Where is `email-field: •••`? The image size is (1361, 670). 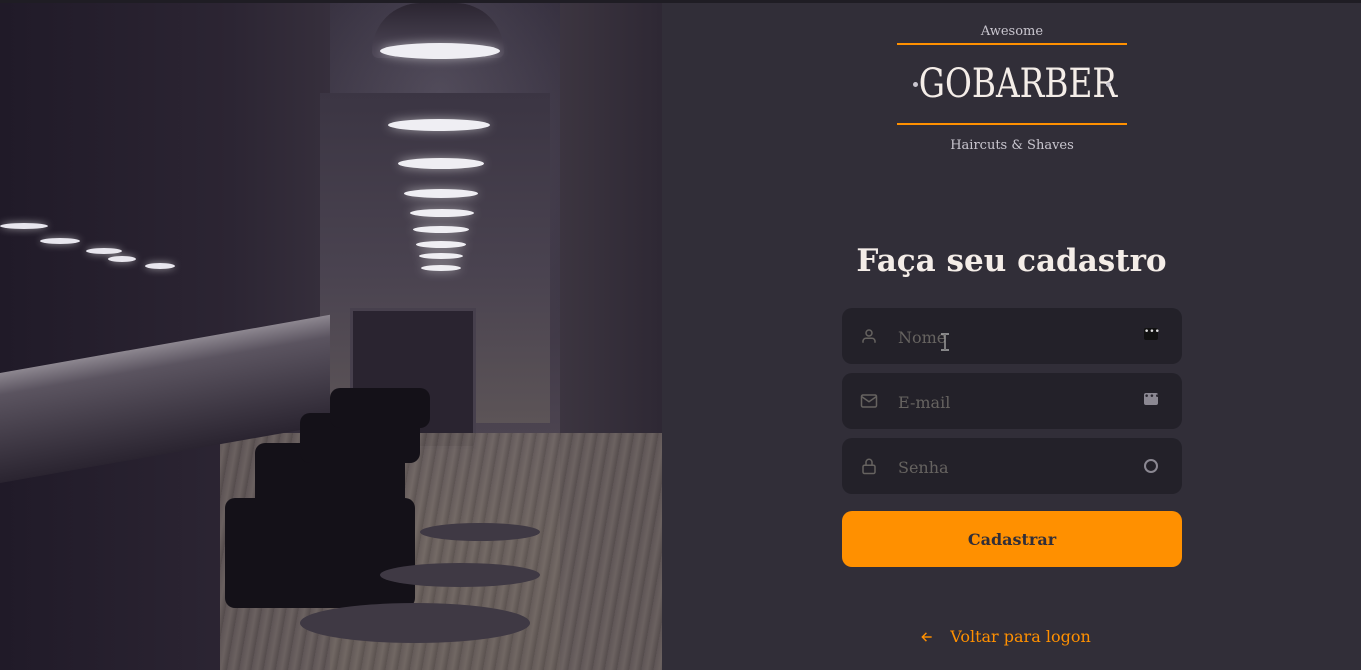
email-field: ••• is located at coordinates (1012, 402).